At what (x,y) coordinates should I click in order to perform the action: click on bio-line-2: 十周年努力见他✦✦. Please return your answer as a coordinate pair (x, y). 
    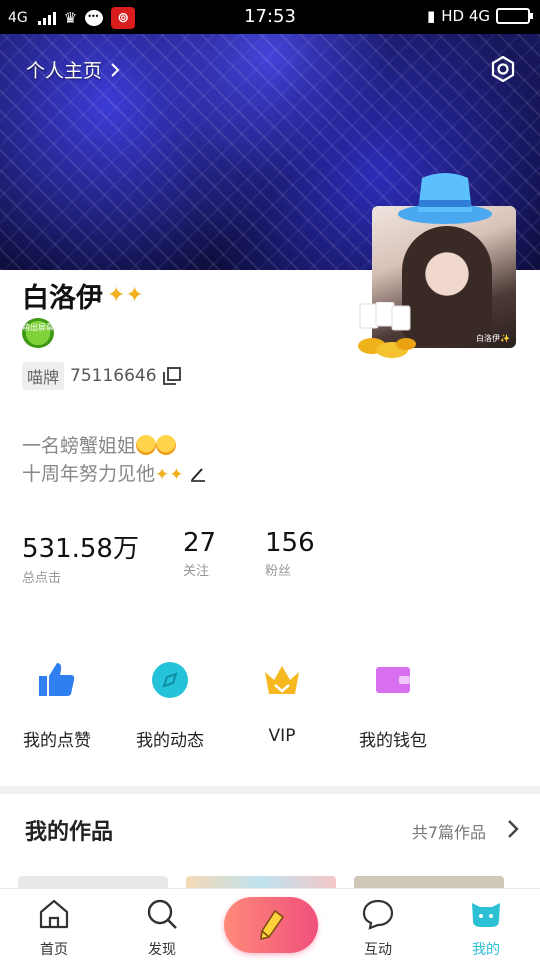
    Looking at the image, I should click on (114, 474).